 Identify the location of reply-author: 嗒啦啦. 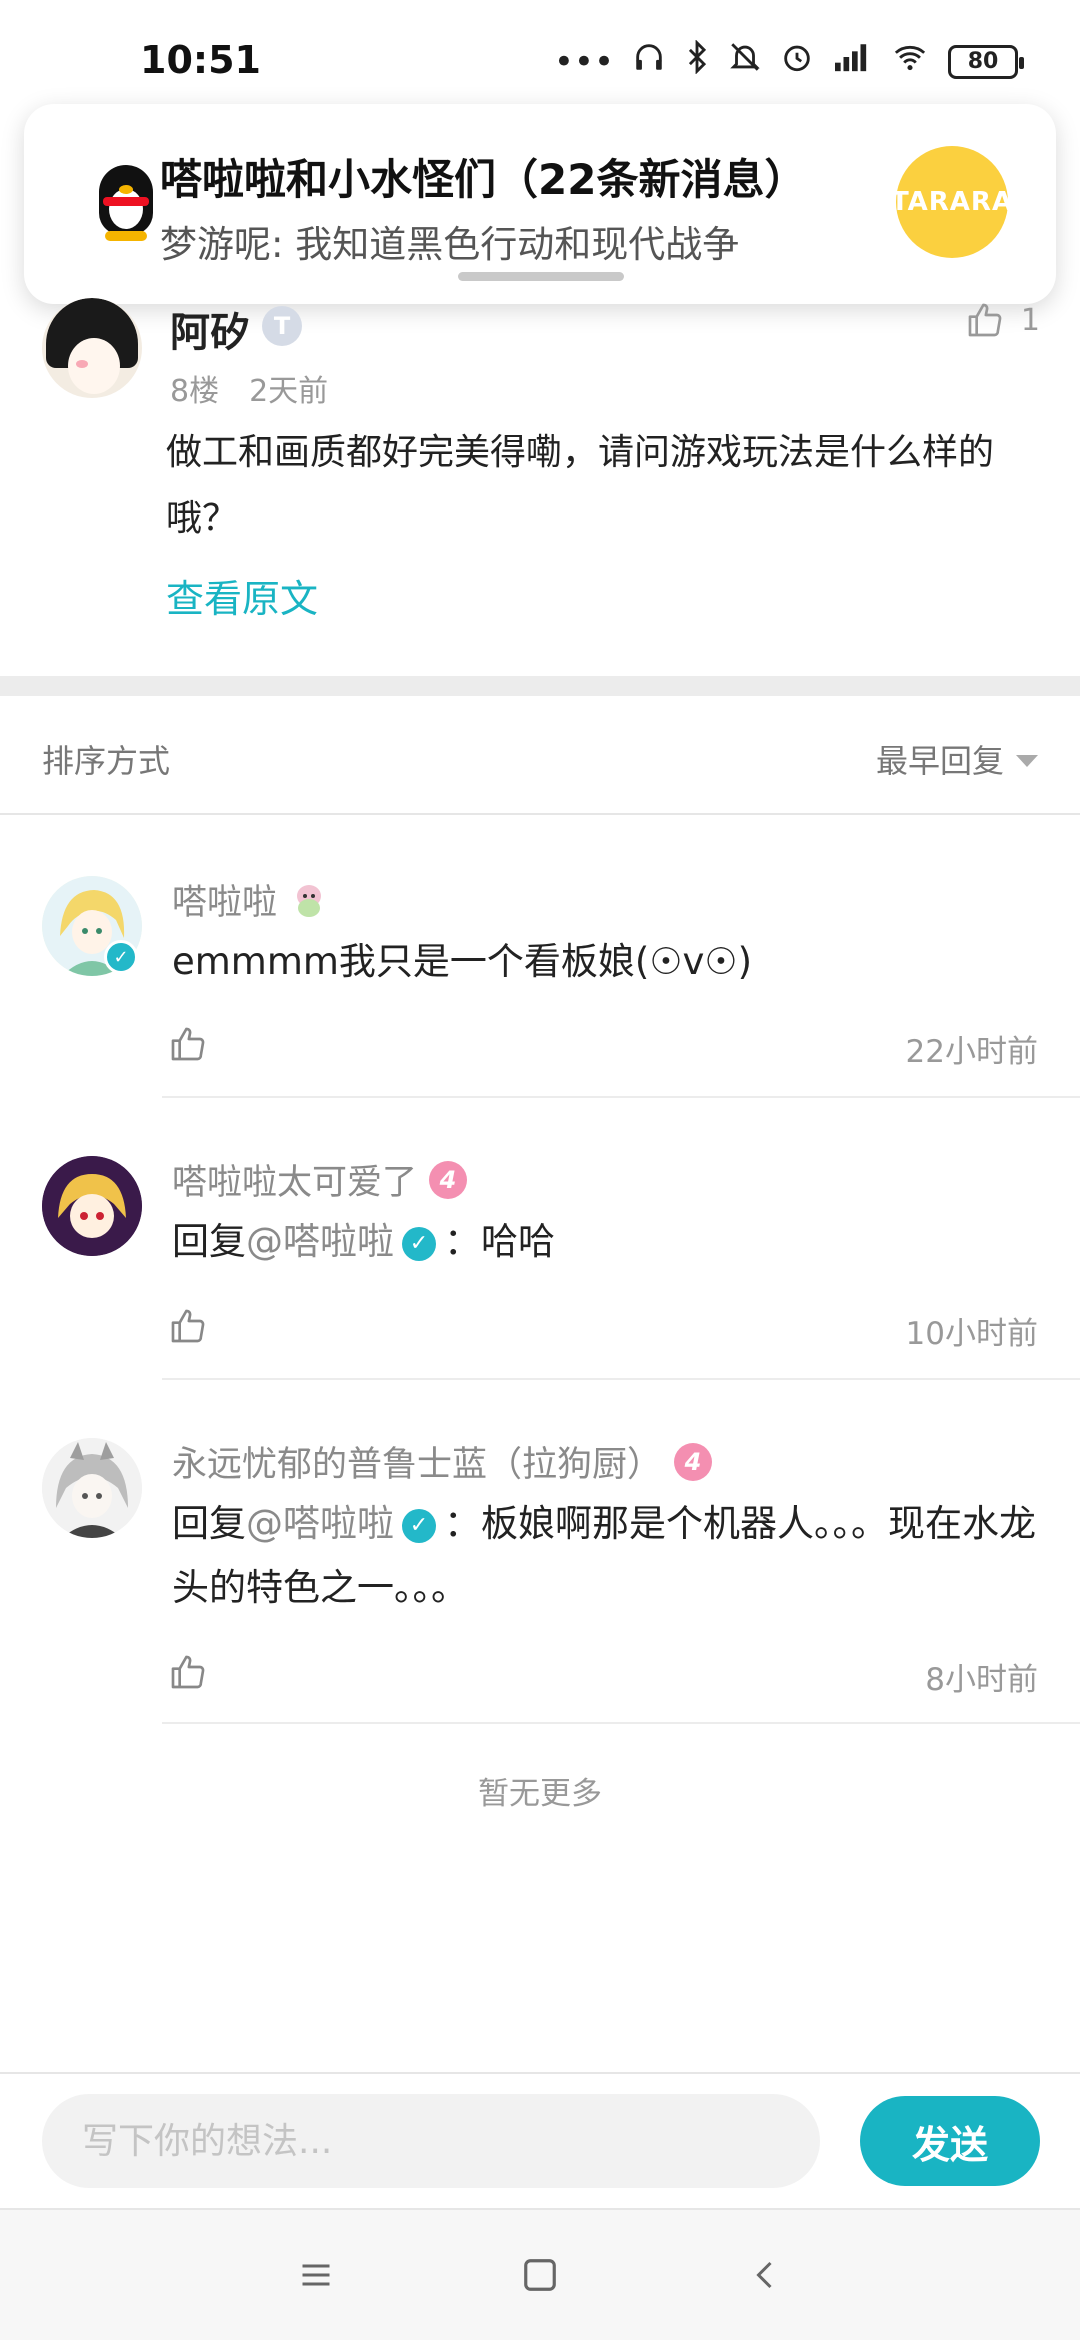
(250, 899).